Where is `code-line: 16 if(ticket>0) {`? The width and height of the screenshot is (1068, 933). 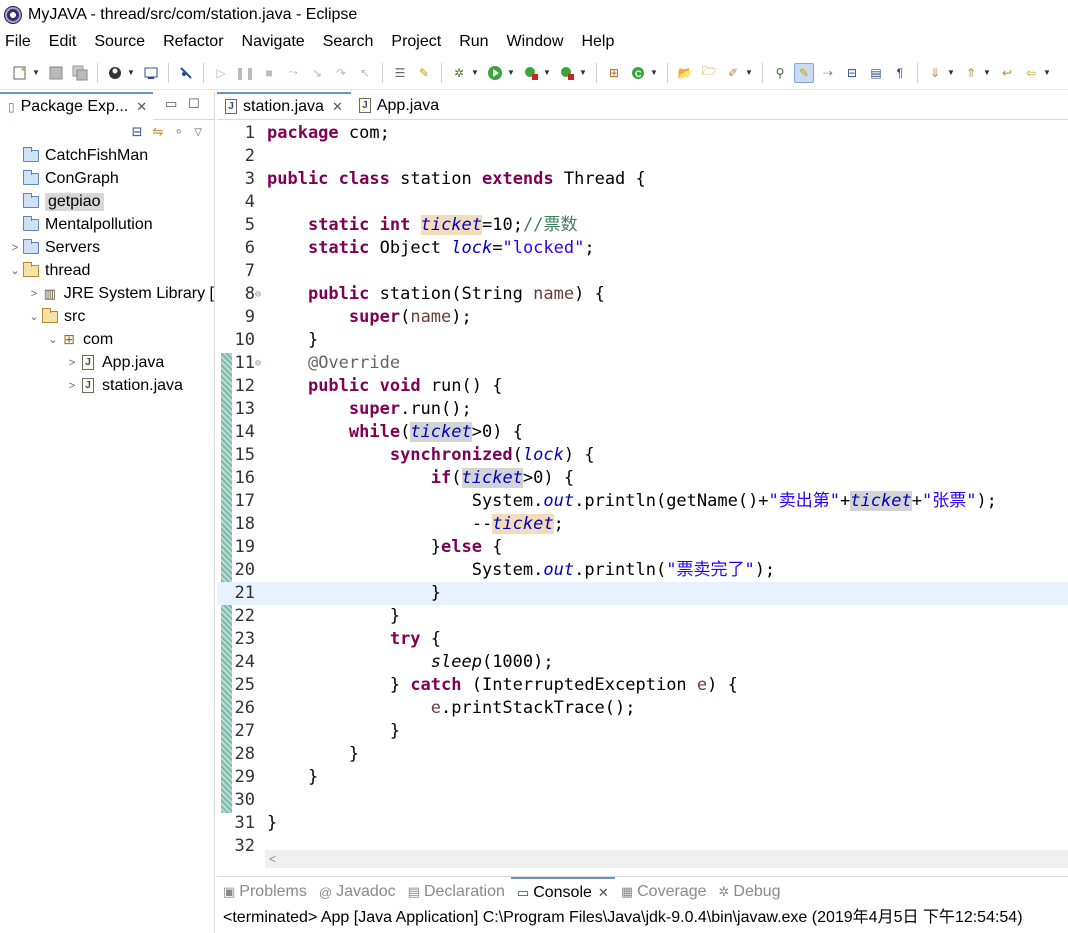
code-line: 16 if(ticket>0) { is located at coordinates (642, 478).